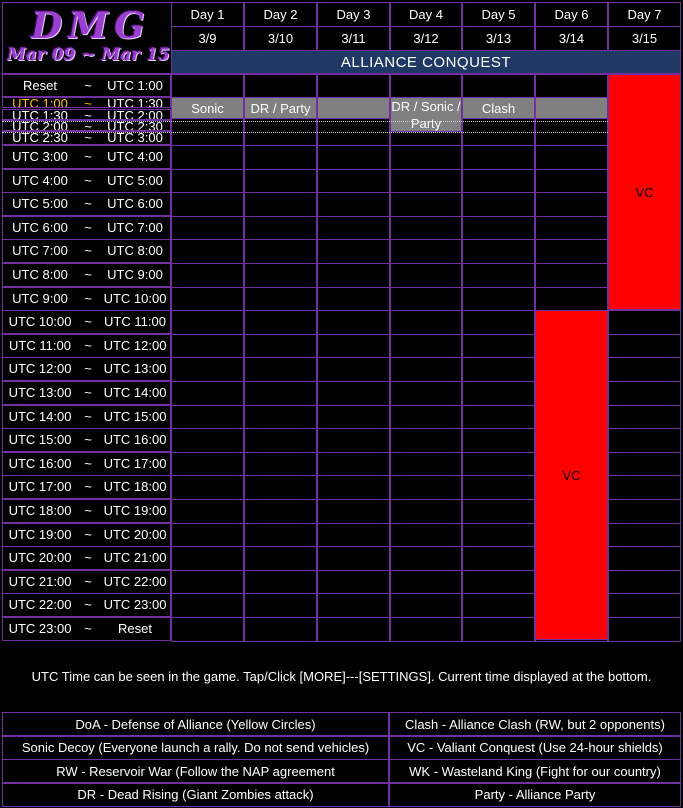  What do you see at coordinates (86, 511) in the screenshot?
I see `time-slot: UTC 18:00 ~ UTC 19:00` at bounding box center [86, 511].